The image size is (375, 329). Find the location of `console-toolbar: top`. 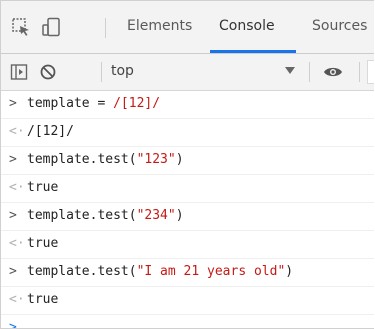

console-toolbar: top is located at coordinates (187, 72).